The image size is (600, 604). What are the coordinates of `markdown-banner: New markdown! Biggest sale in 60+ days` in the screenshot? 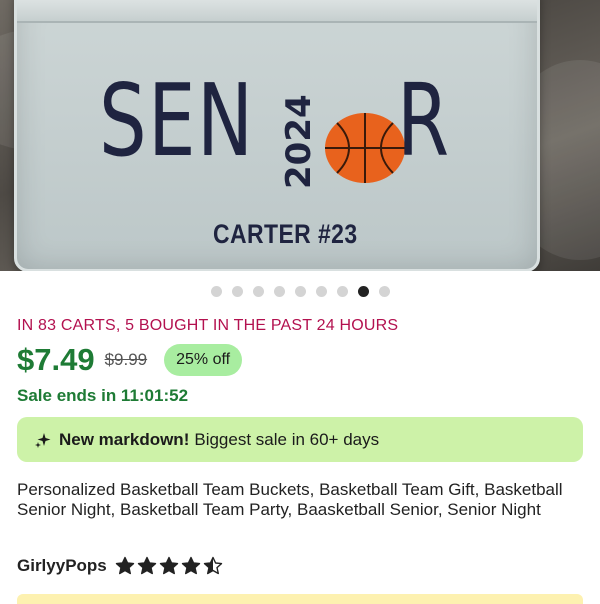 It's located at (300, 439).